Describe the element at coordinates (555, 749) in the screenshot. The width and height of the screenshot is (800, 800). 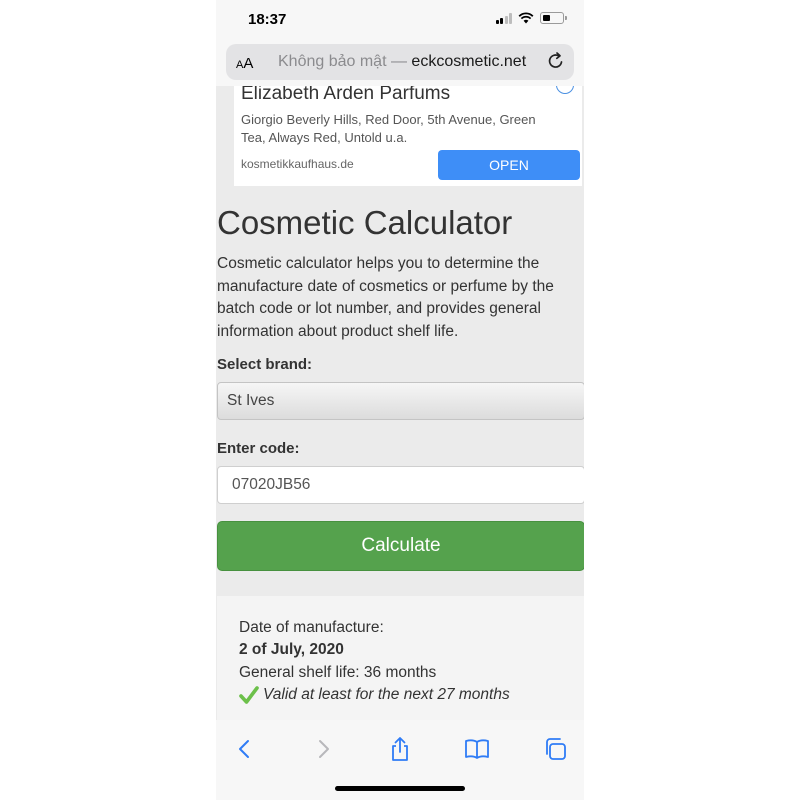
I see `tabs-icon` at that location.